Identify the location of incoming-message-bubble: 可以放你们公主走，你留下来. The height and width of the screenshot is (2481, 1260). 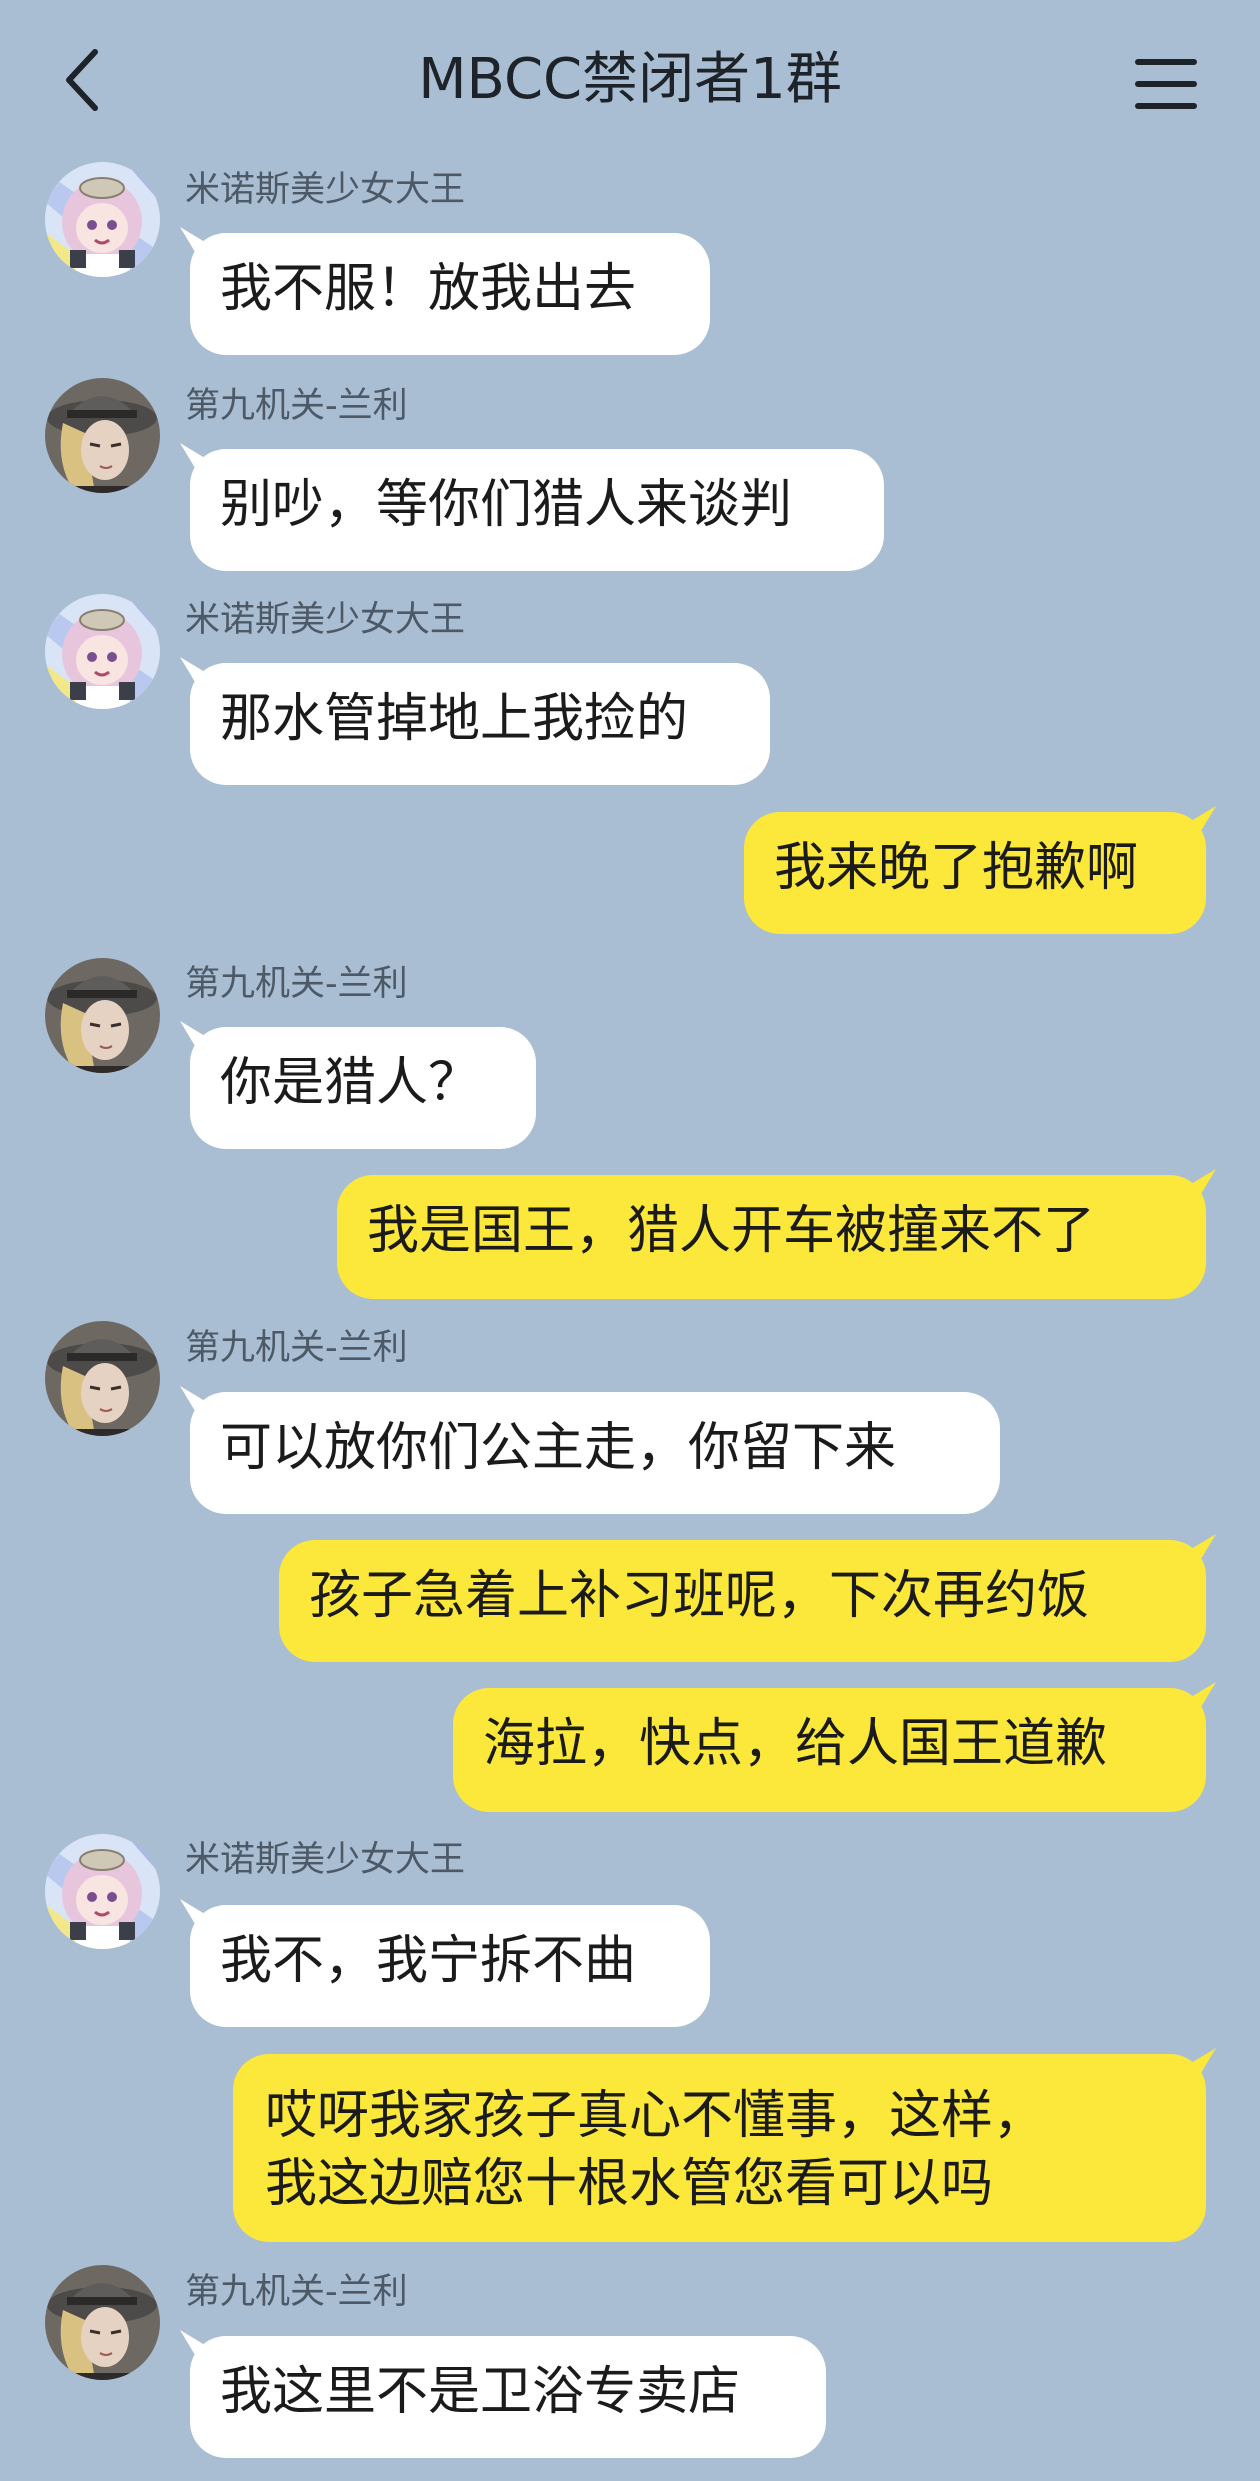
(595, 1453).